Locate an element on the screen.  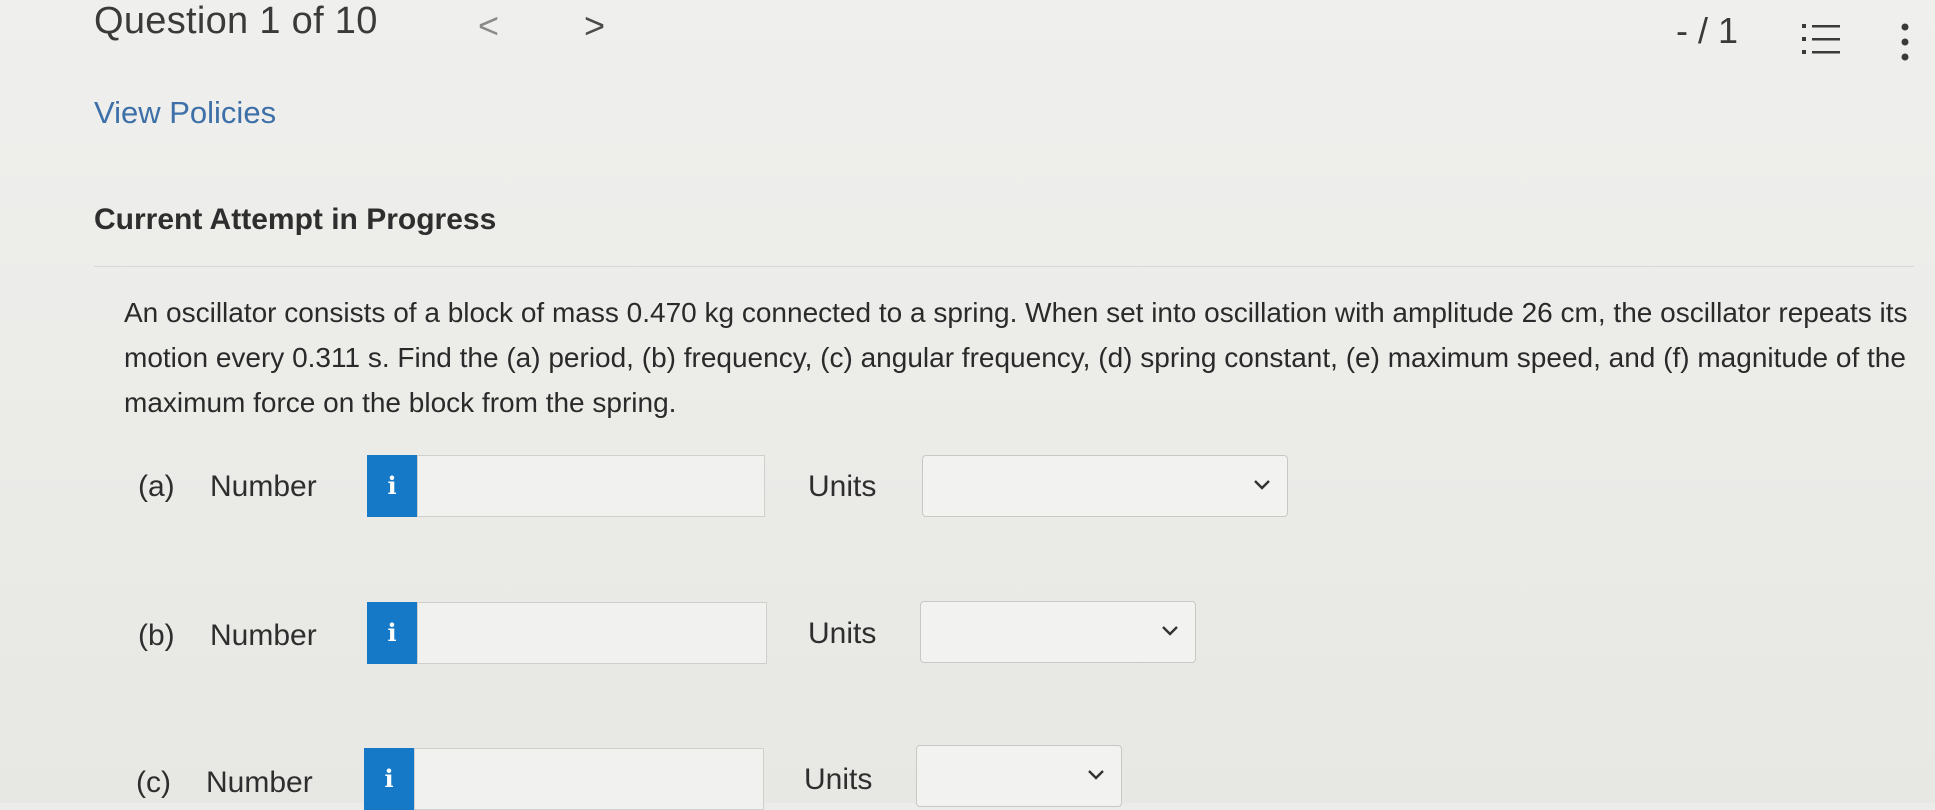
previous-question-button: < is located at coordinates (488, 26).